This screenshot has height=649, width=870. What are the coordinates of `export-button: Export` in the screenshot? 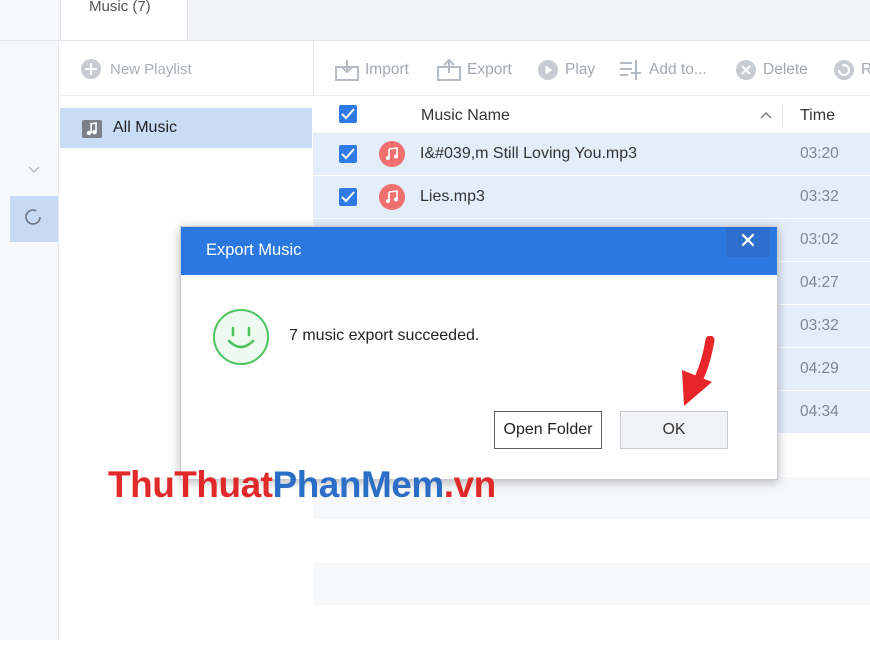 It's located at (474, 70).